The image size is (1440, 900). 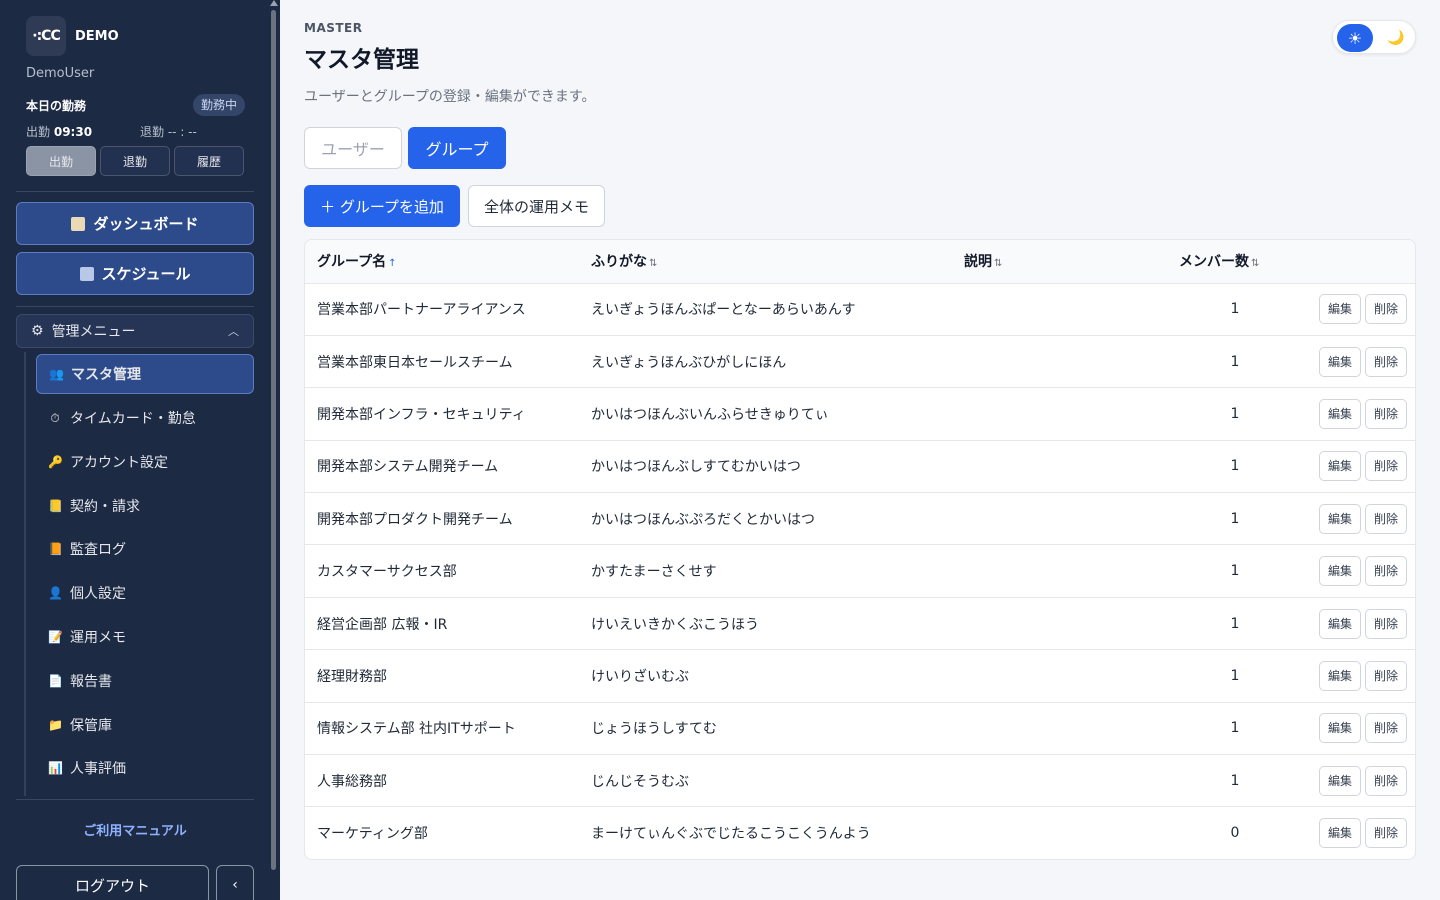 I want to click on column-header-count: メンバー数 ⇅, so click(x=1235, y=262).